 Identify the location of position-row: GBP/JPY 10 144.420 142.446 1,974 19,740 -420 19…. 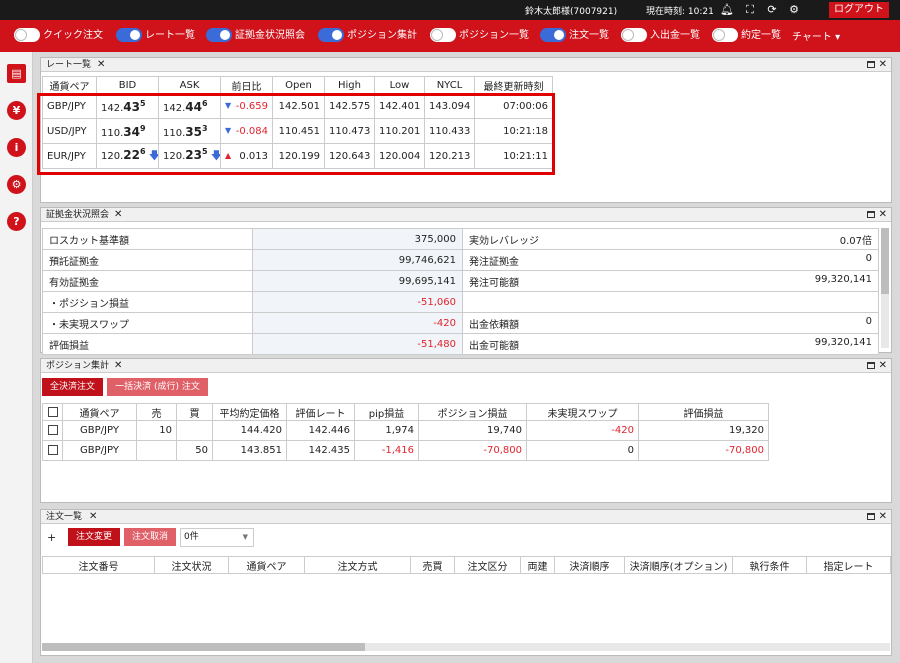
(405, 430).